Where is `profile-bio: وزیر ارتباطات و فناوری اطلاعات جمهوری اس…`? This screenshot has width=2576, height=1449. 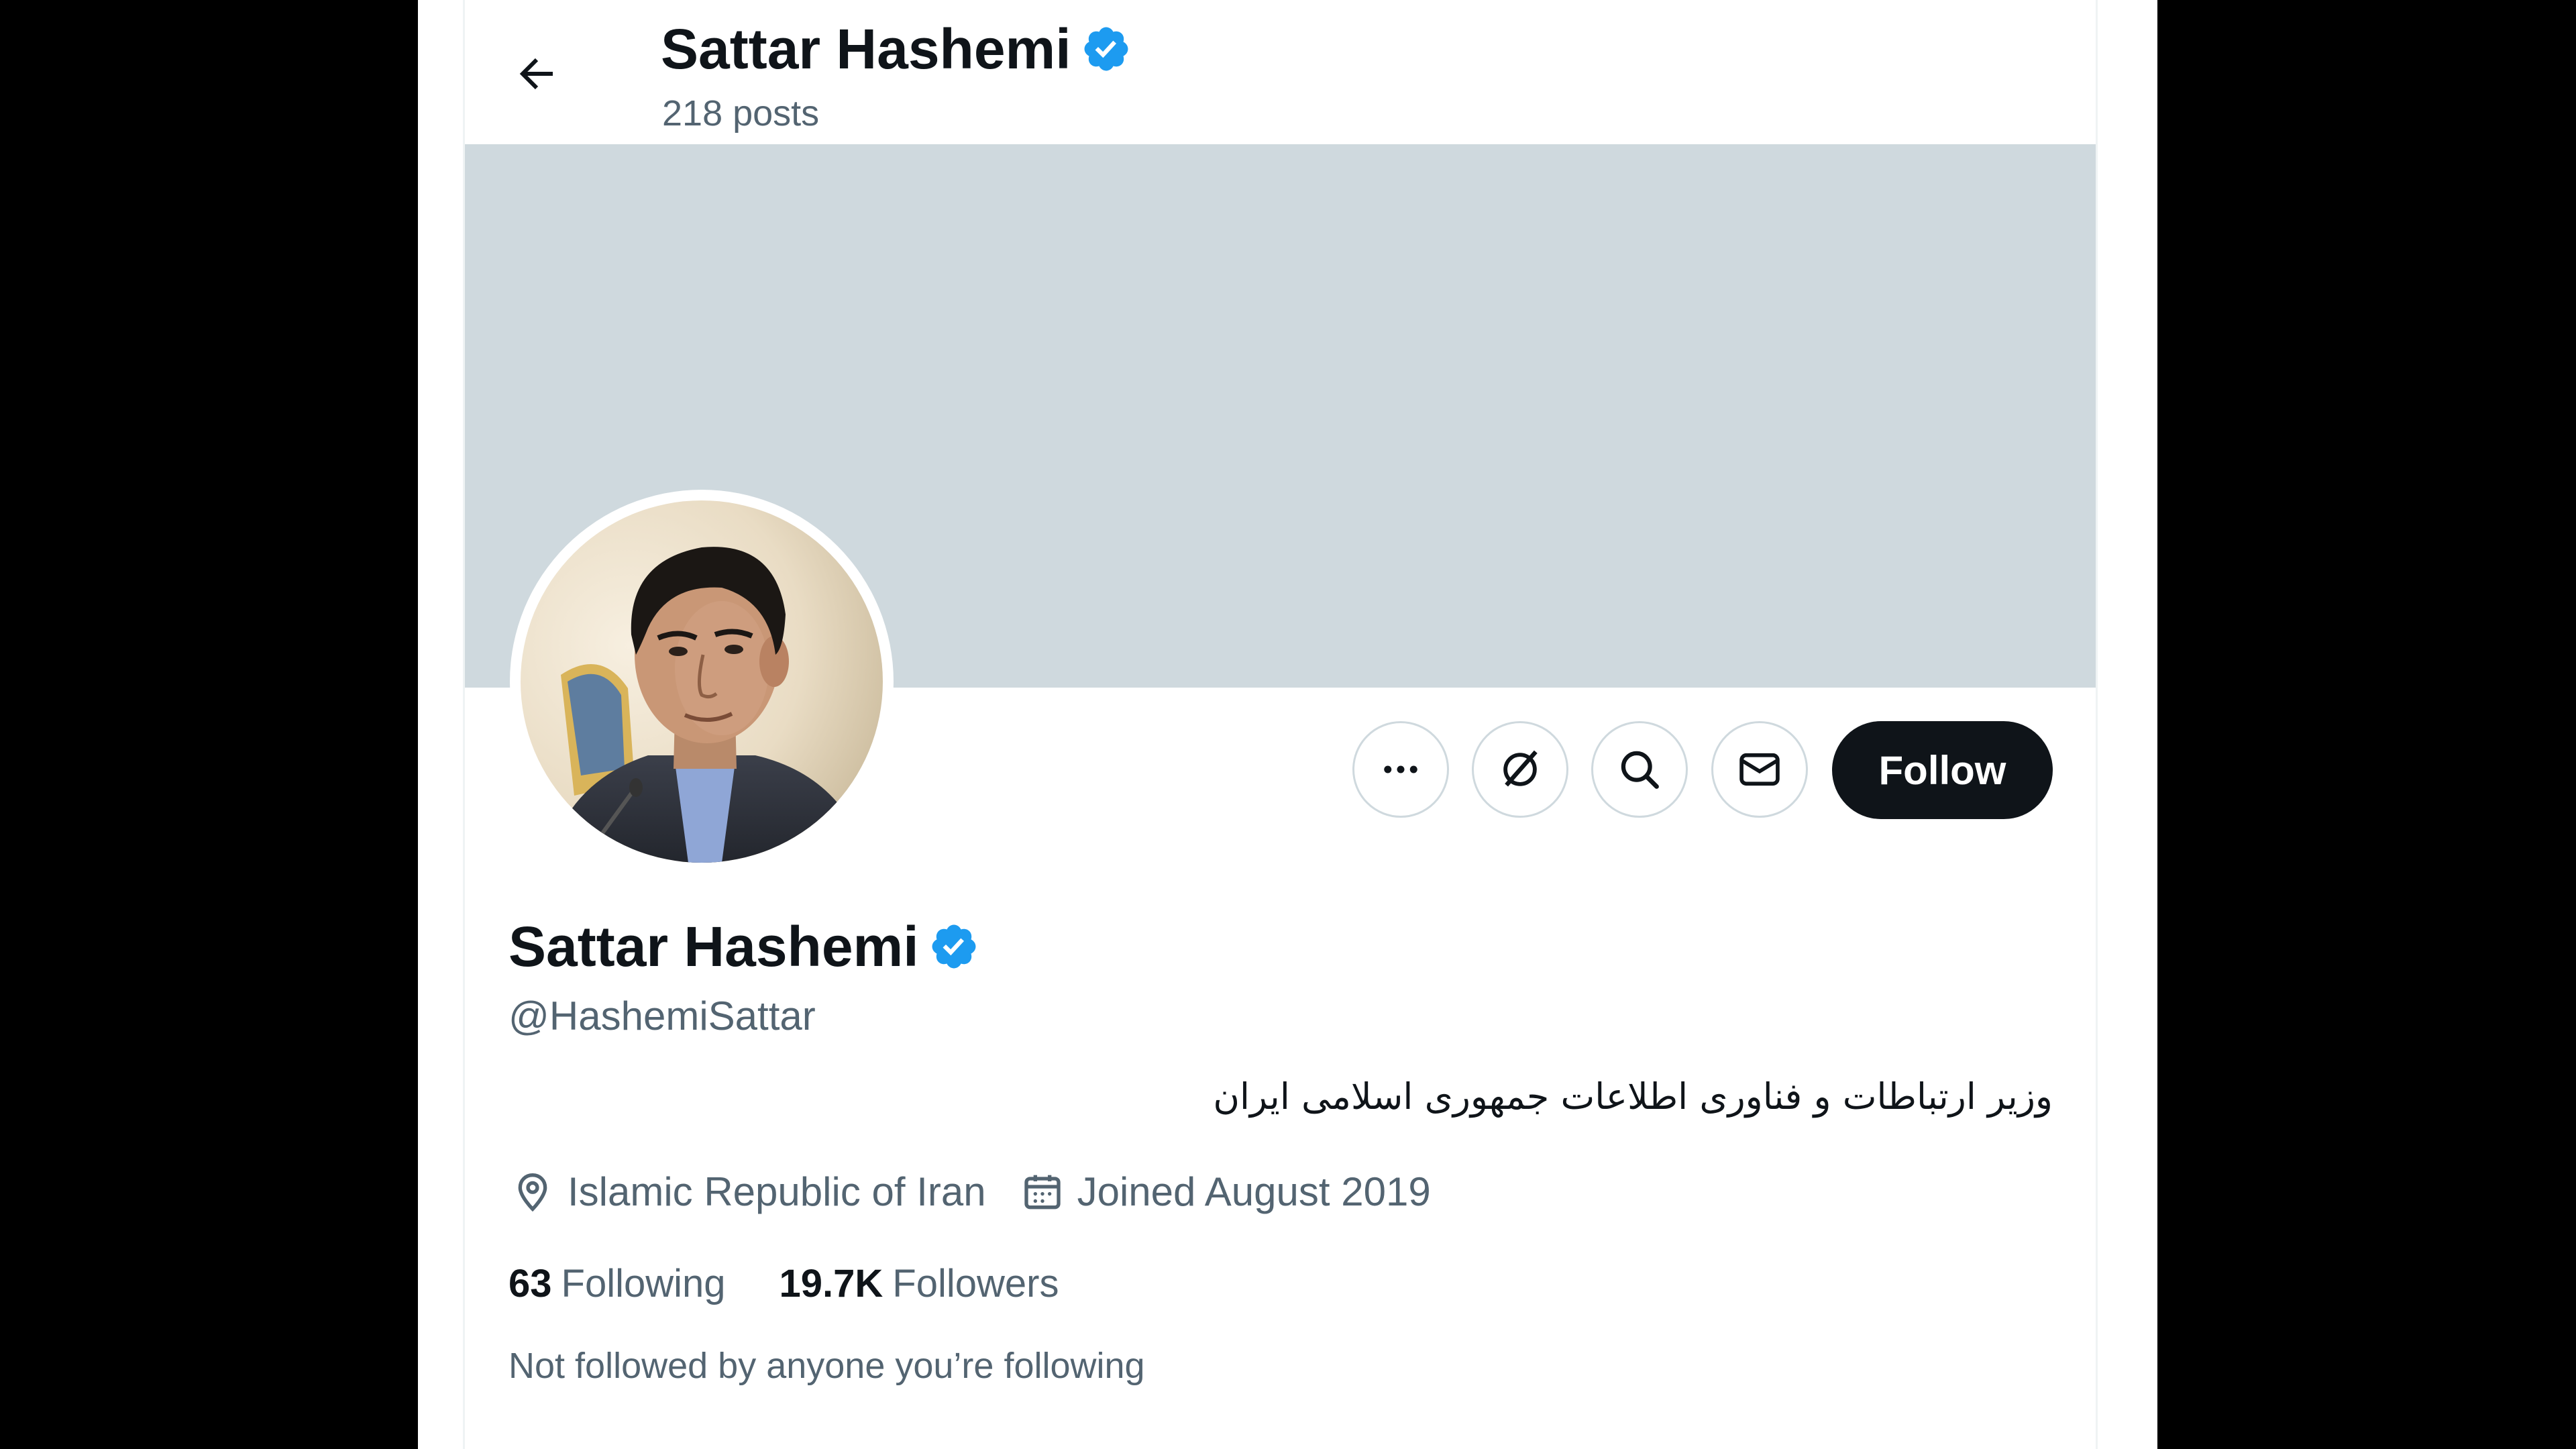 profile-bio: وزیر ارتباطات و فناوری اطلاعات جمهوری اس… is located at coordinates (1633, 1096).